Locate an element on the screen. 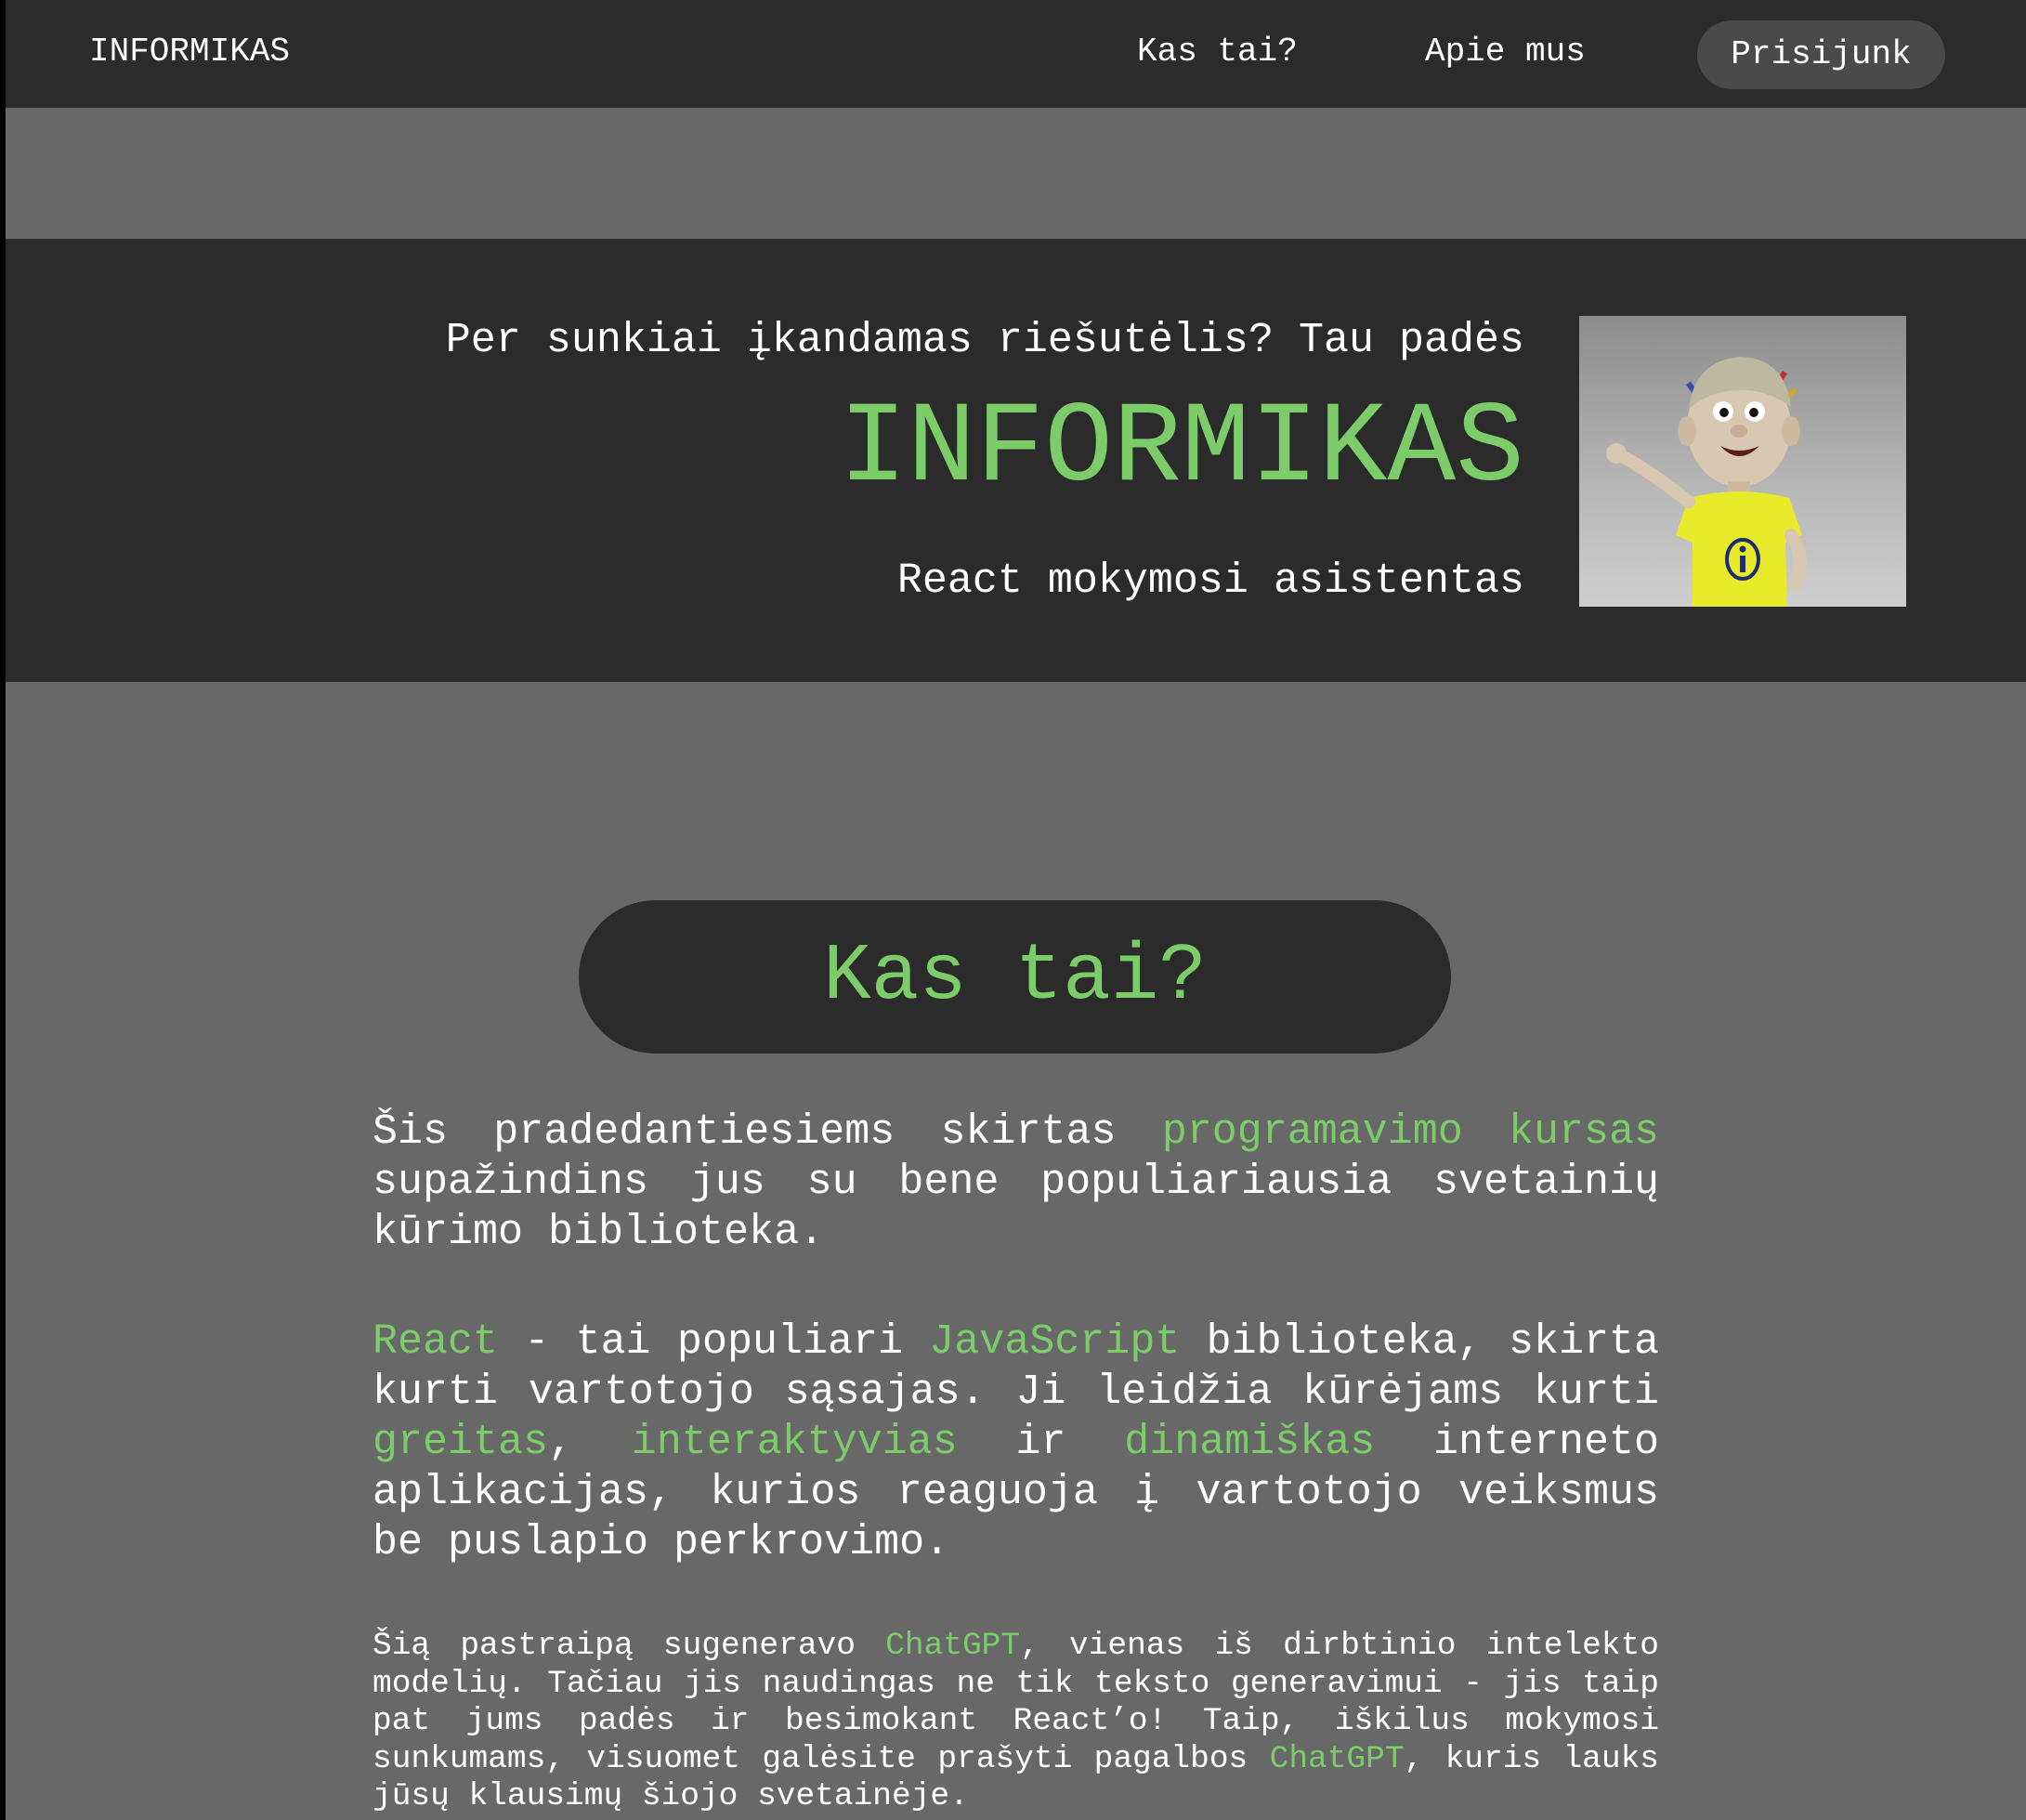 This screenshot has height=1820, width=2026. highlight-course: programavimo kursas is located at coordinates (1410, 1132).